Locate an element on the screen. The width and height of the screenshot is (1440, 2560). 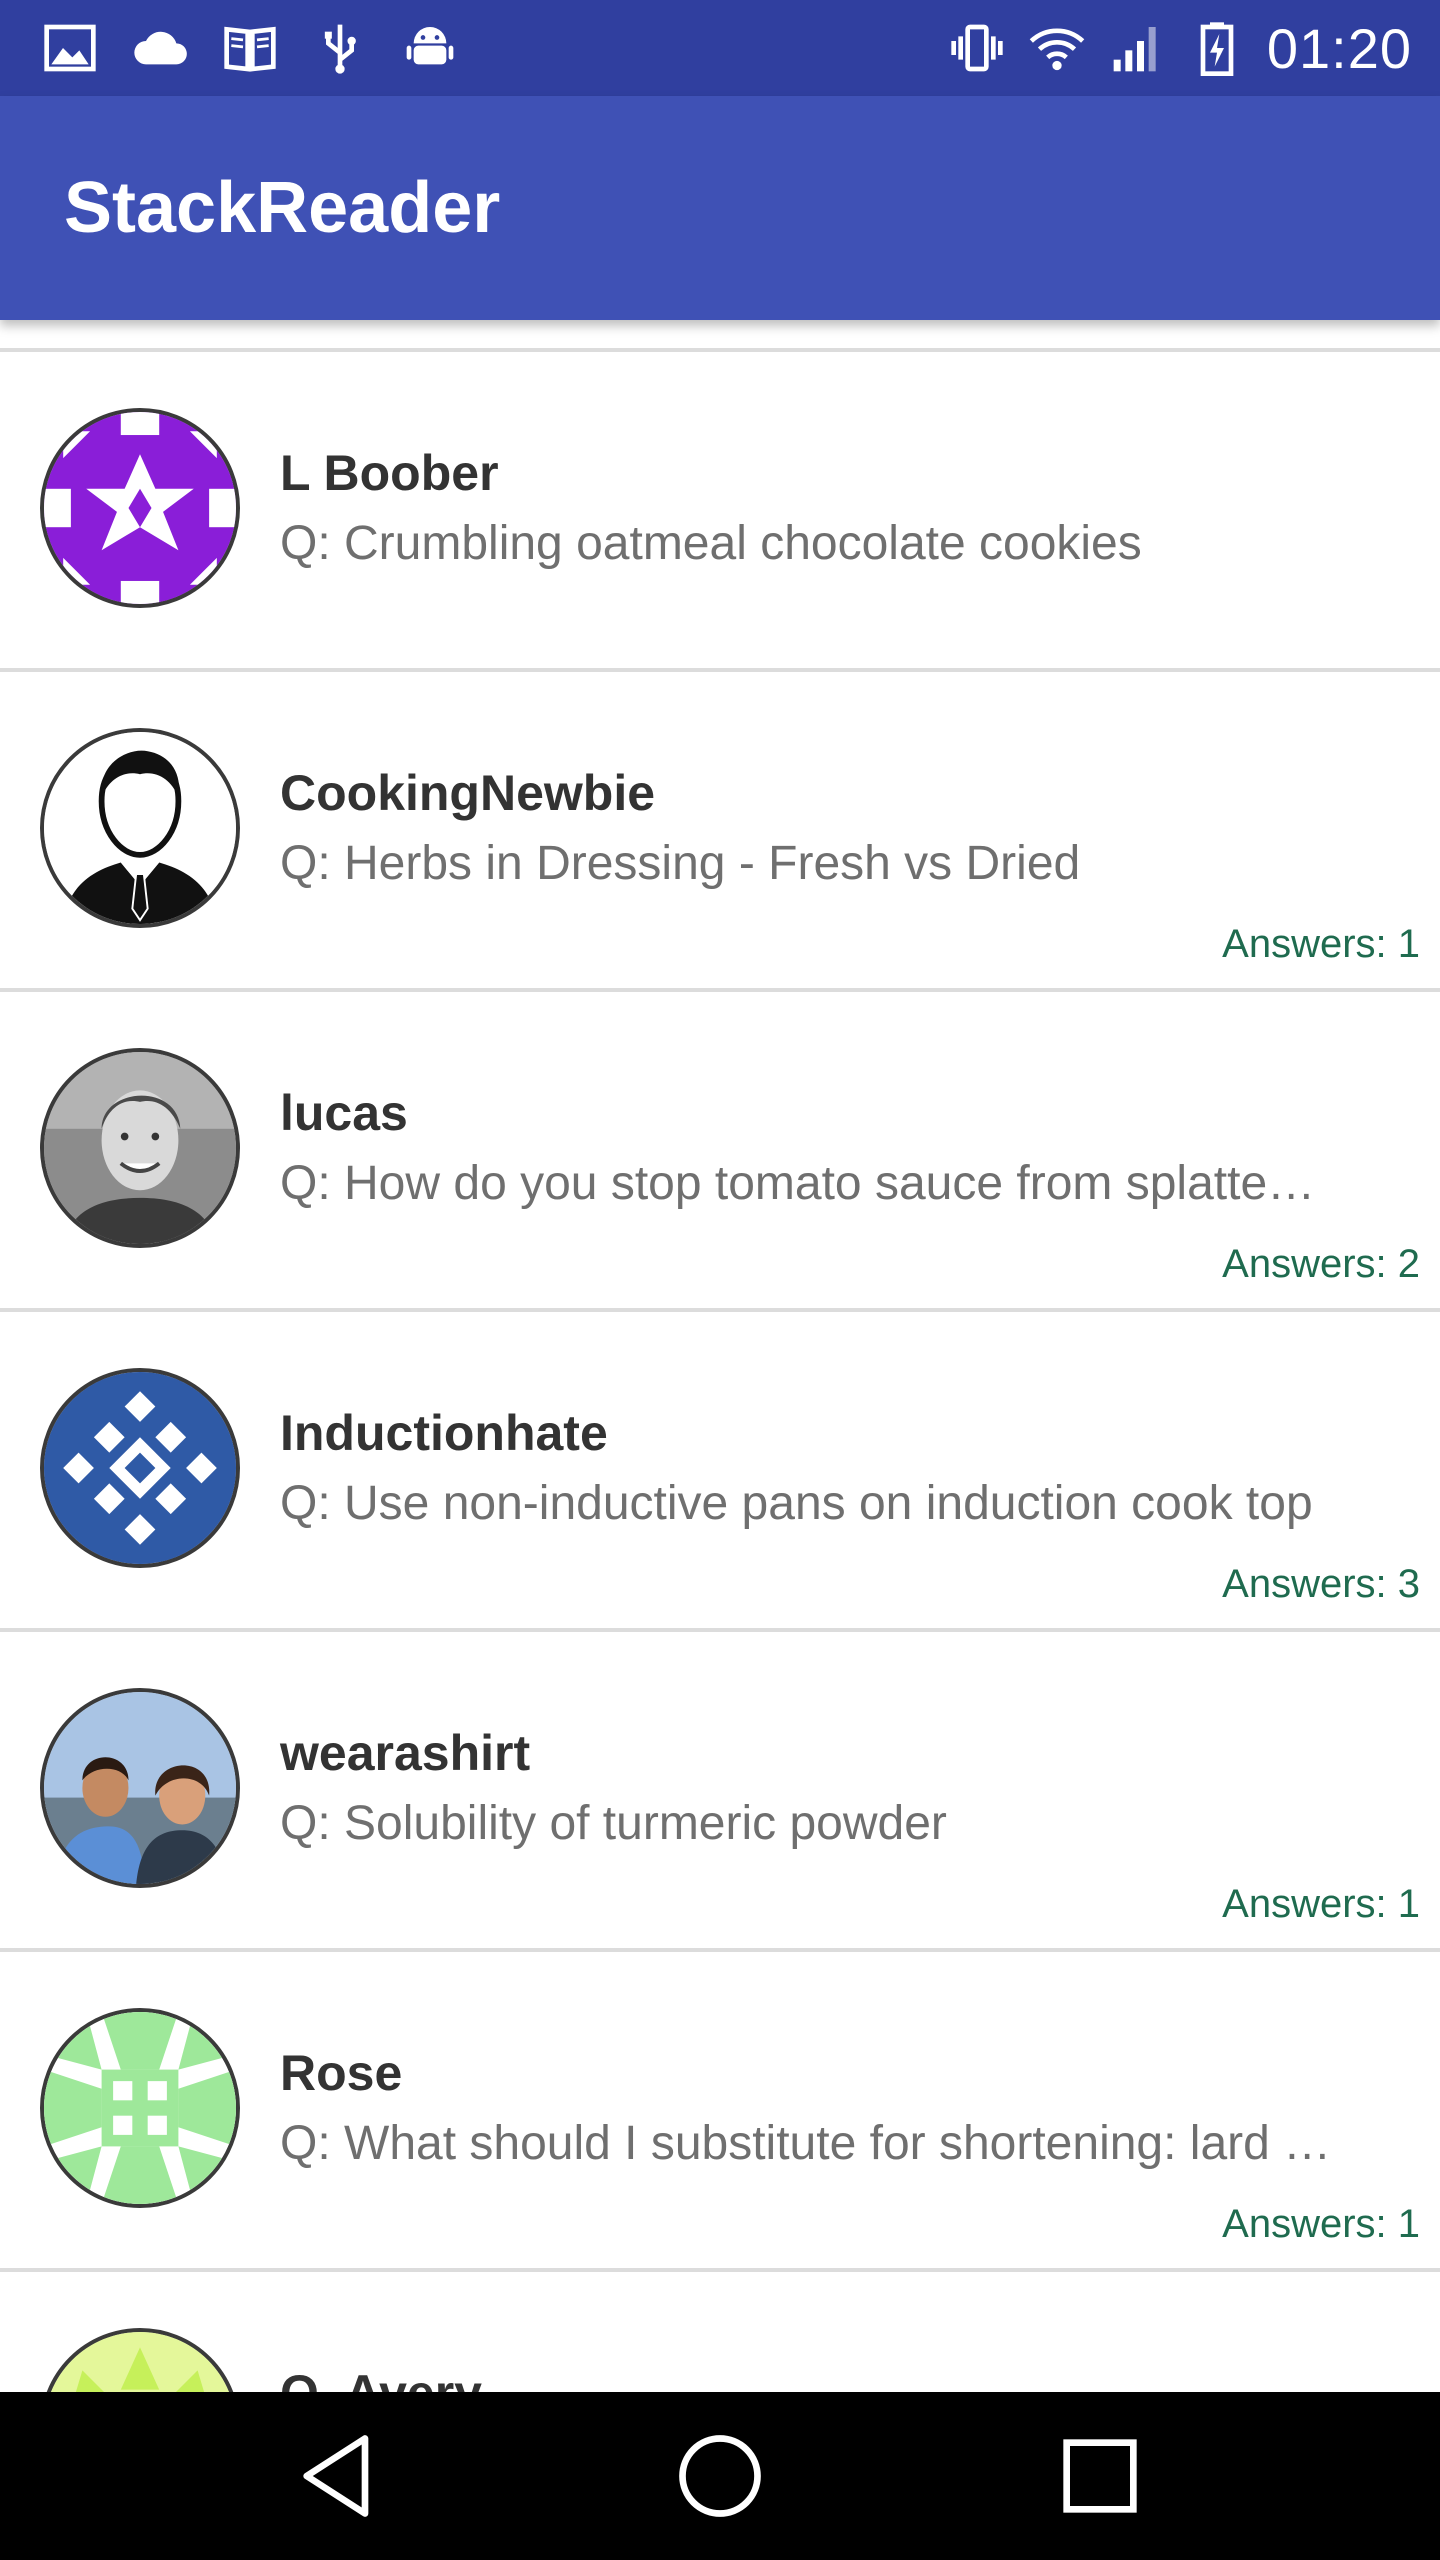
recents-icon is located at coordinates (1100, 2476).